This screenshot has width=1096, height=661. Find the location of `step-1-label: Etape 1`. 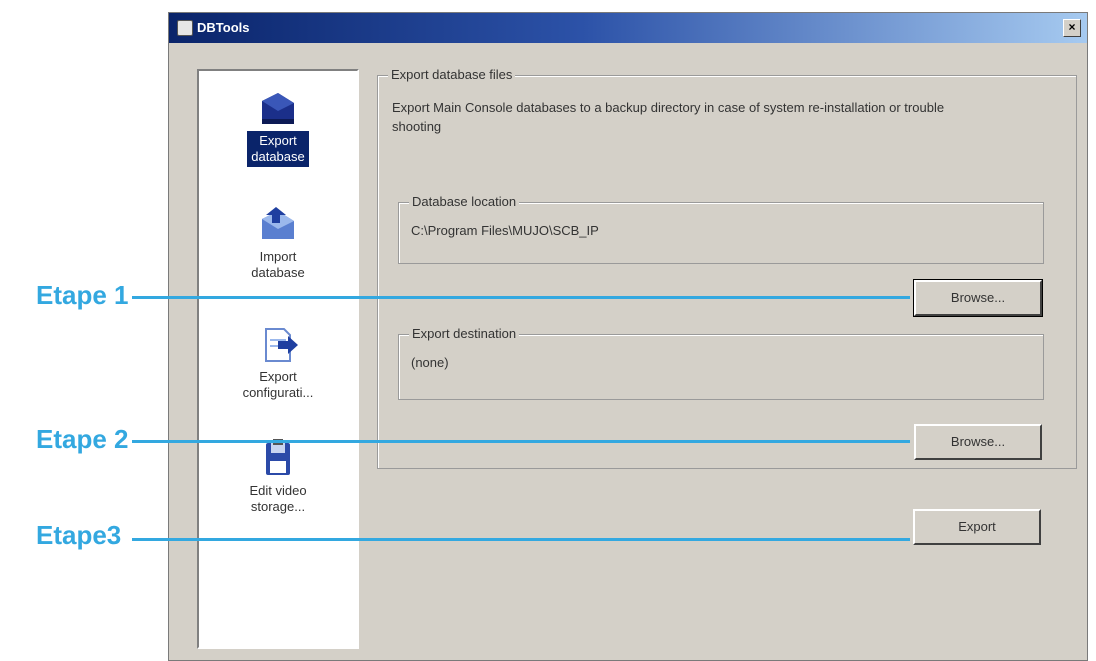

step-1-label: Etape 1 is located at coordinates (82, 295).